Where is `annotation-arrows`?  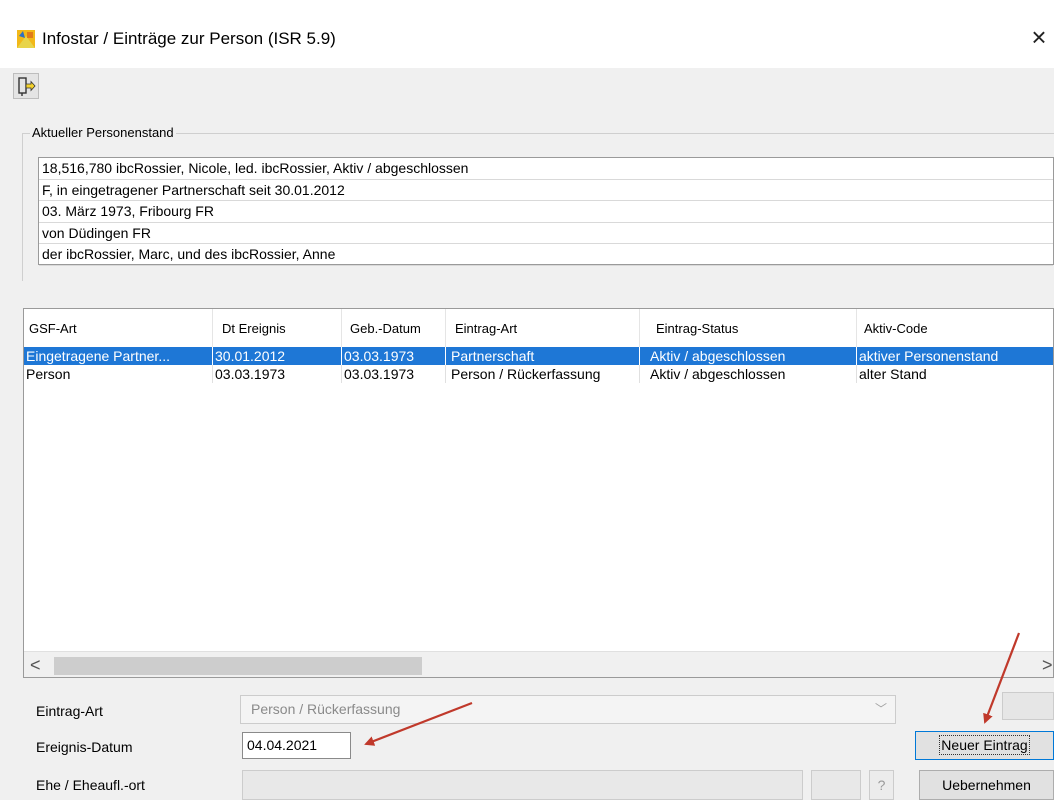 annotation-arrows is located at coordinates (692, 689).